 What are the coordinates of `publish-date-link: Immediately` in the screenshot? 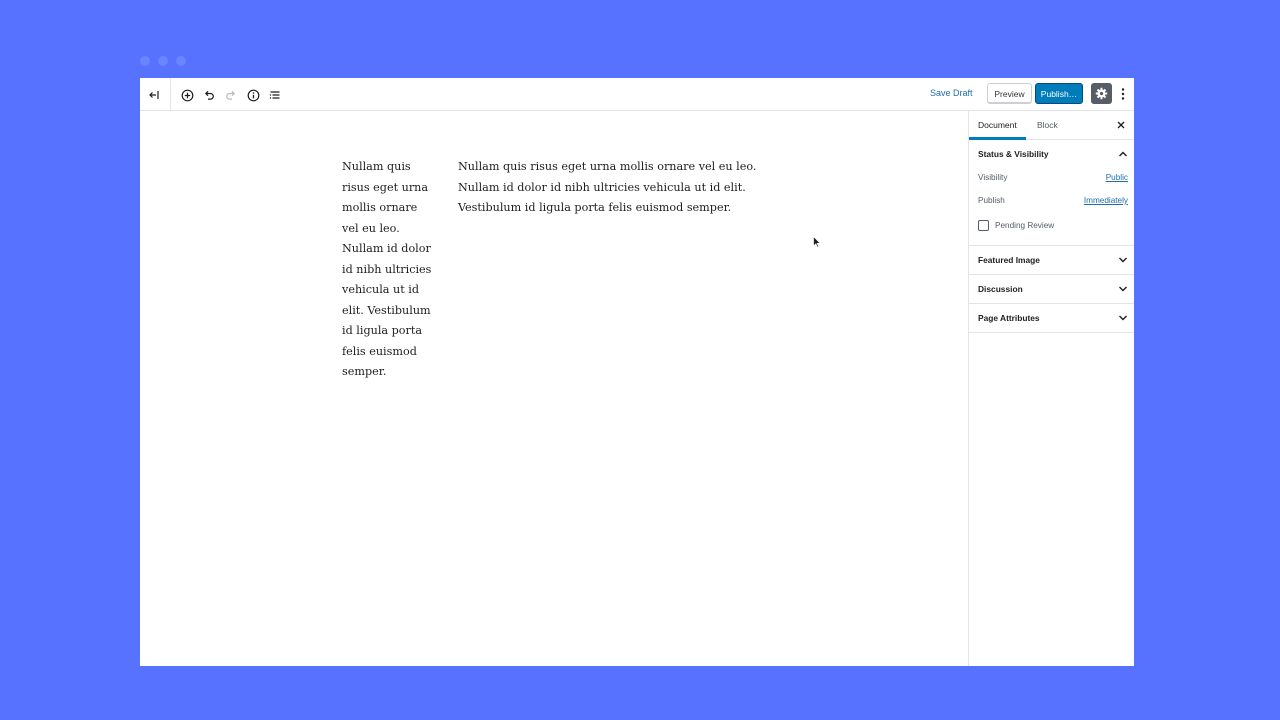 It's located at (1106, 200).